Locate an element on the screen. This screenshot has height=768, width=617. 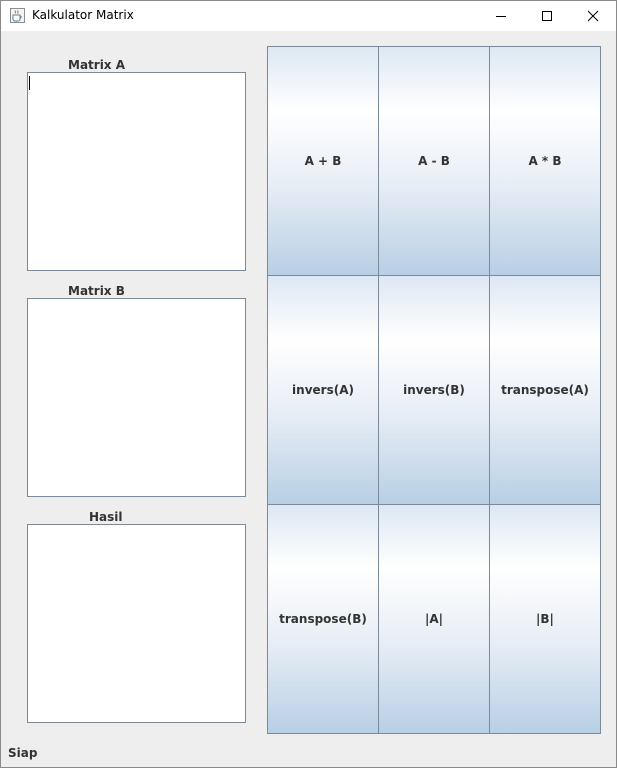
add-button: A + B is located at coordinates (323, 161).